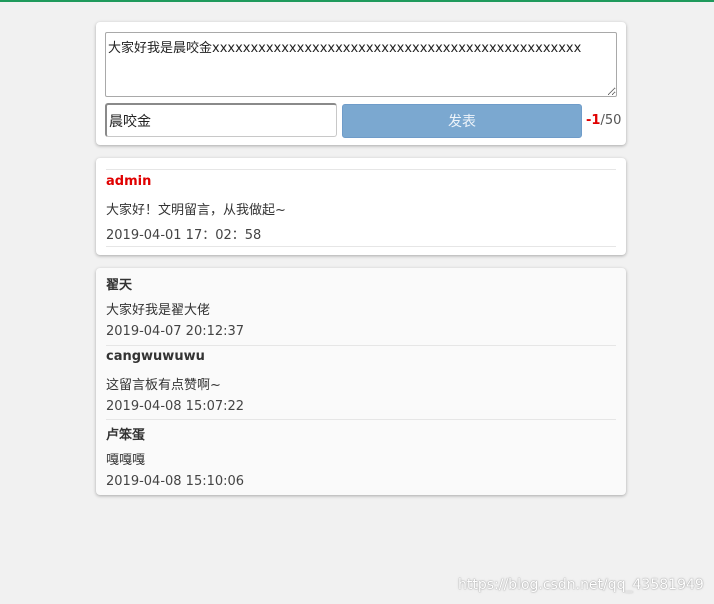 The width and height of the screenshot is (714, 604). Describe the element at coordinates (175, 406) in the screenshot. I see `message-time: 2019-04-08 15:07:22` at that location.